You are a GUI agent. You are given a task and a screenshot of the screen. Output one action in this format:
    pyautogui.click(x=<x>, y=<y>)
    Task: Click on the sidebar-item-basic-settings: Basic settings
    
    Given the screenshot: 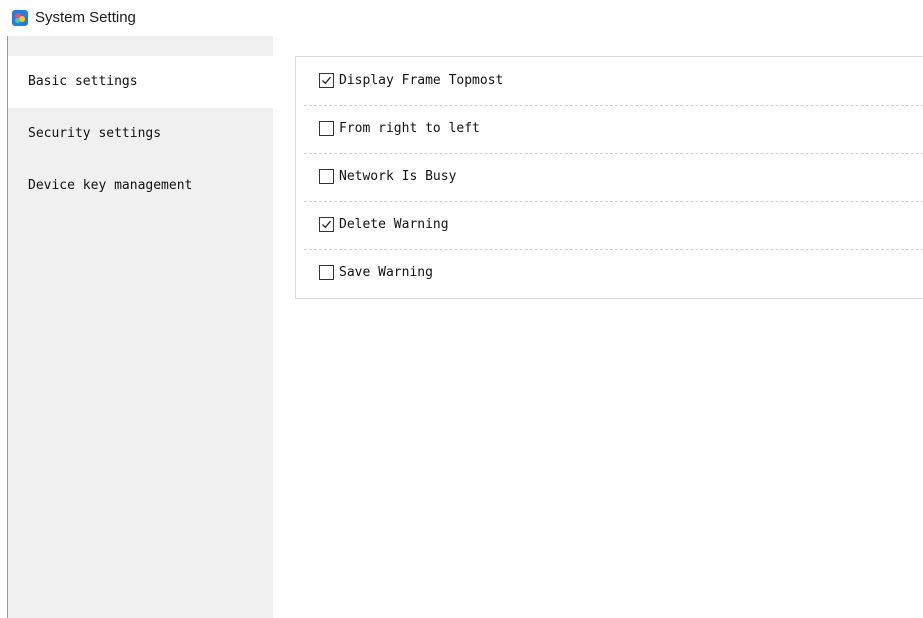 What is the action you would take?
    pyautogui.click(x=140, y=82)
    